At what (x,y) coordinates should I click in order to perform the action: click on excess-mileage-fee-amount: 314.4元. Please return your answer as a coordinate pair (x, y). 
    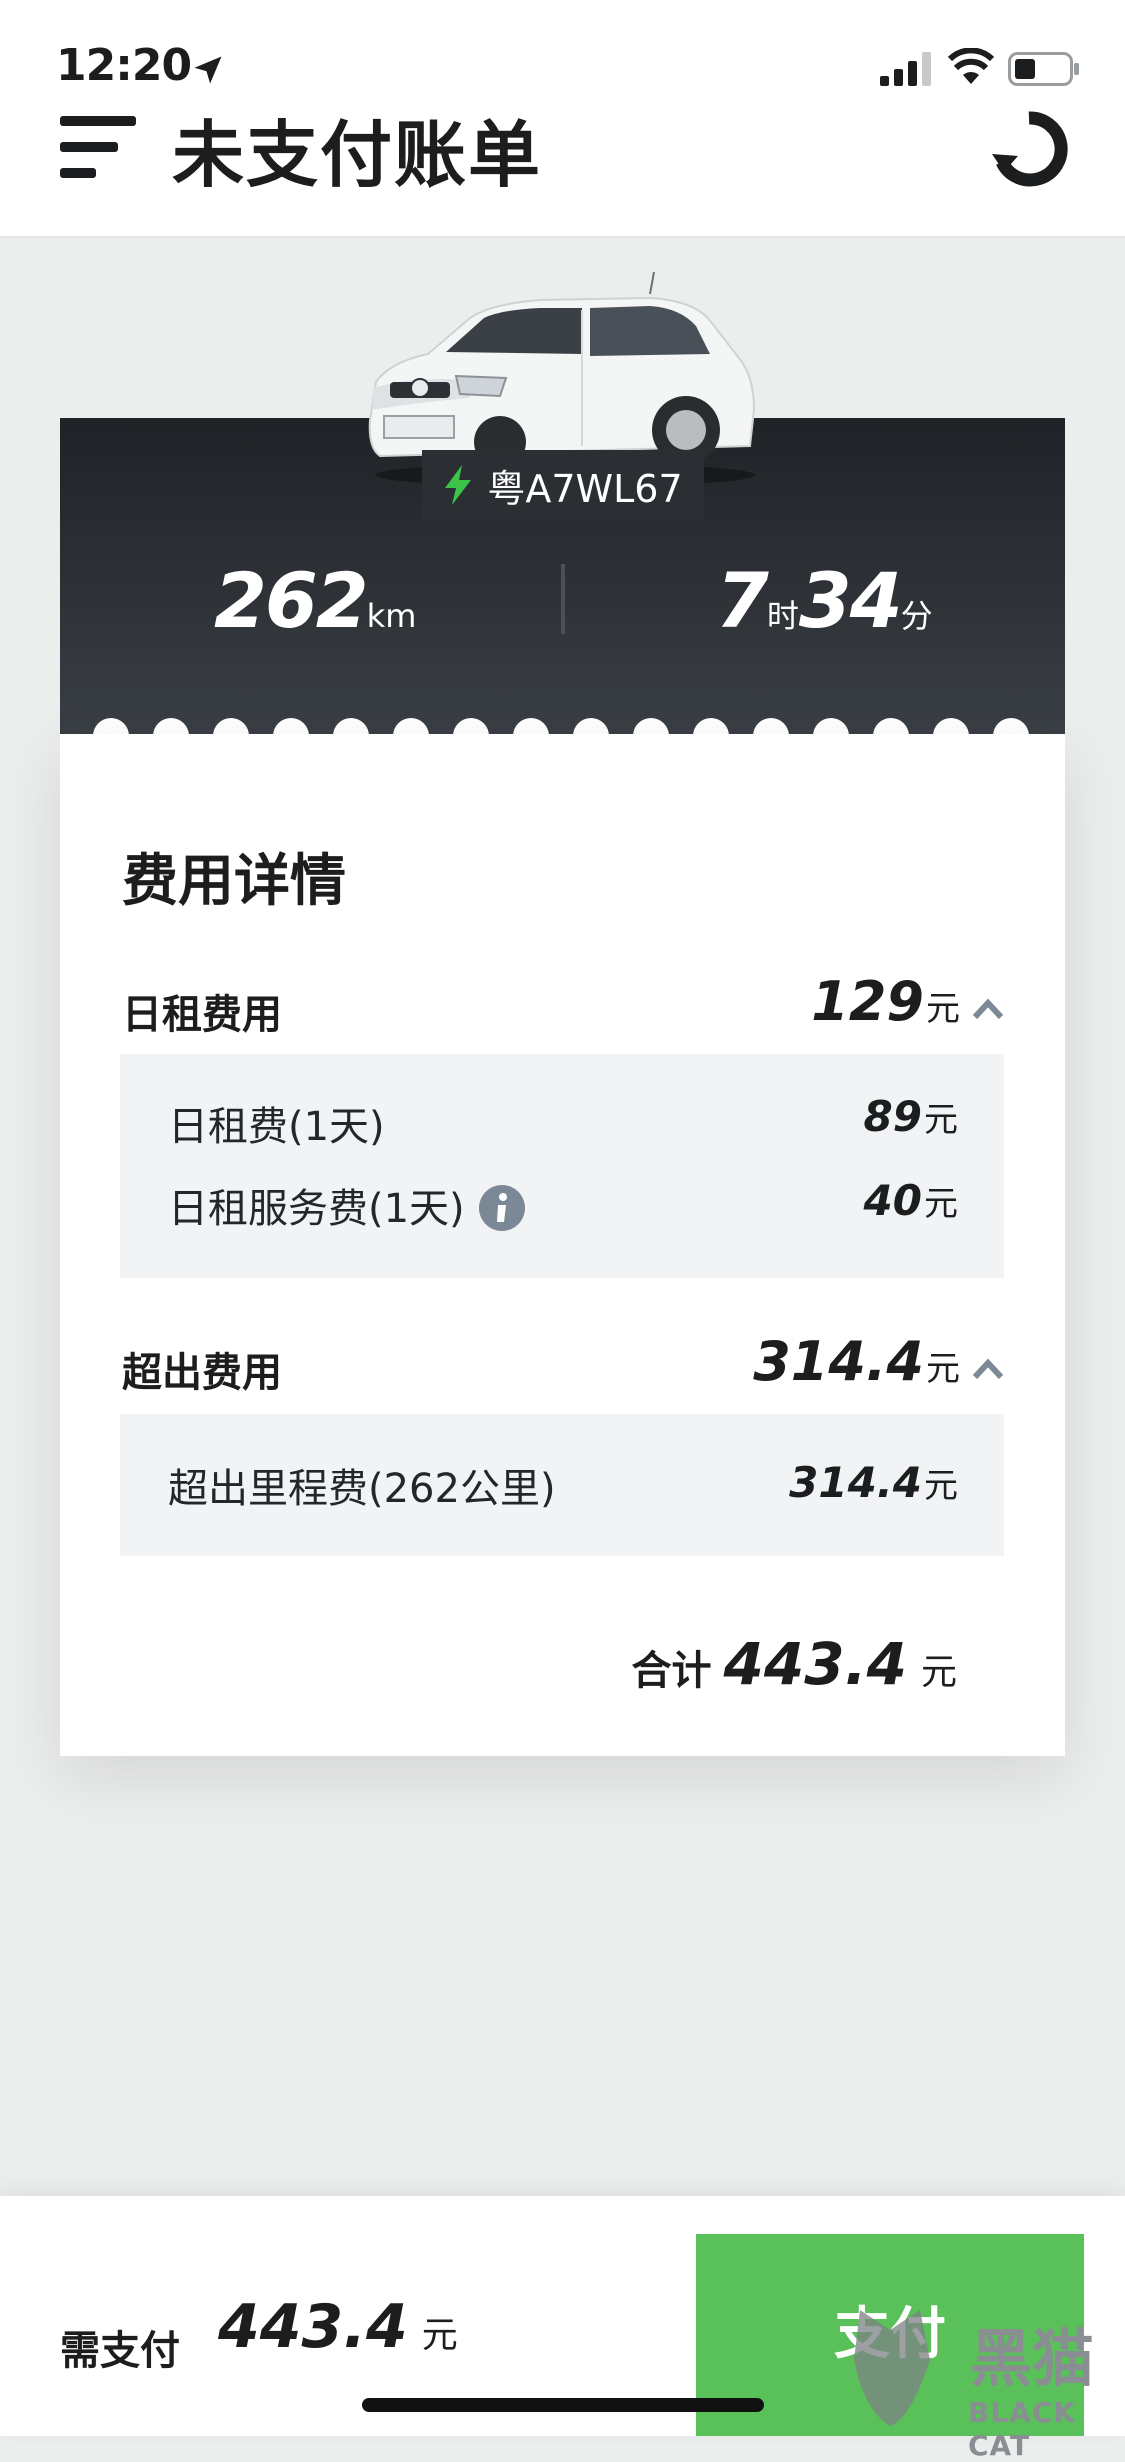
    Looking at the image, I should click on (873, 1482).